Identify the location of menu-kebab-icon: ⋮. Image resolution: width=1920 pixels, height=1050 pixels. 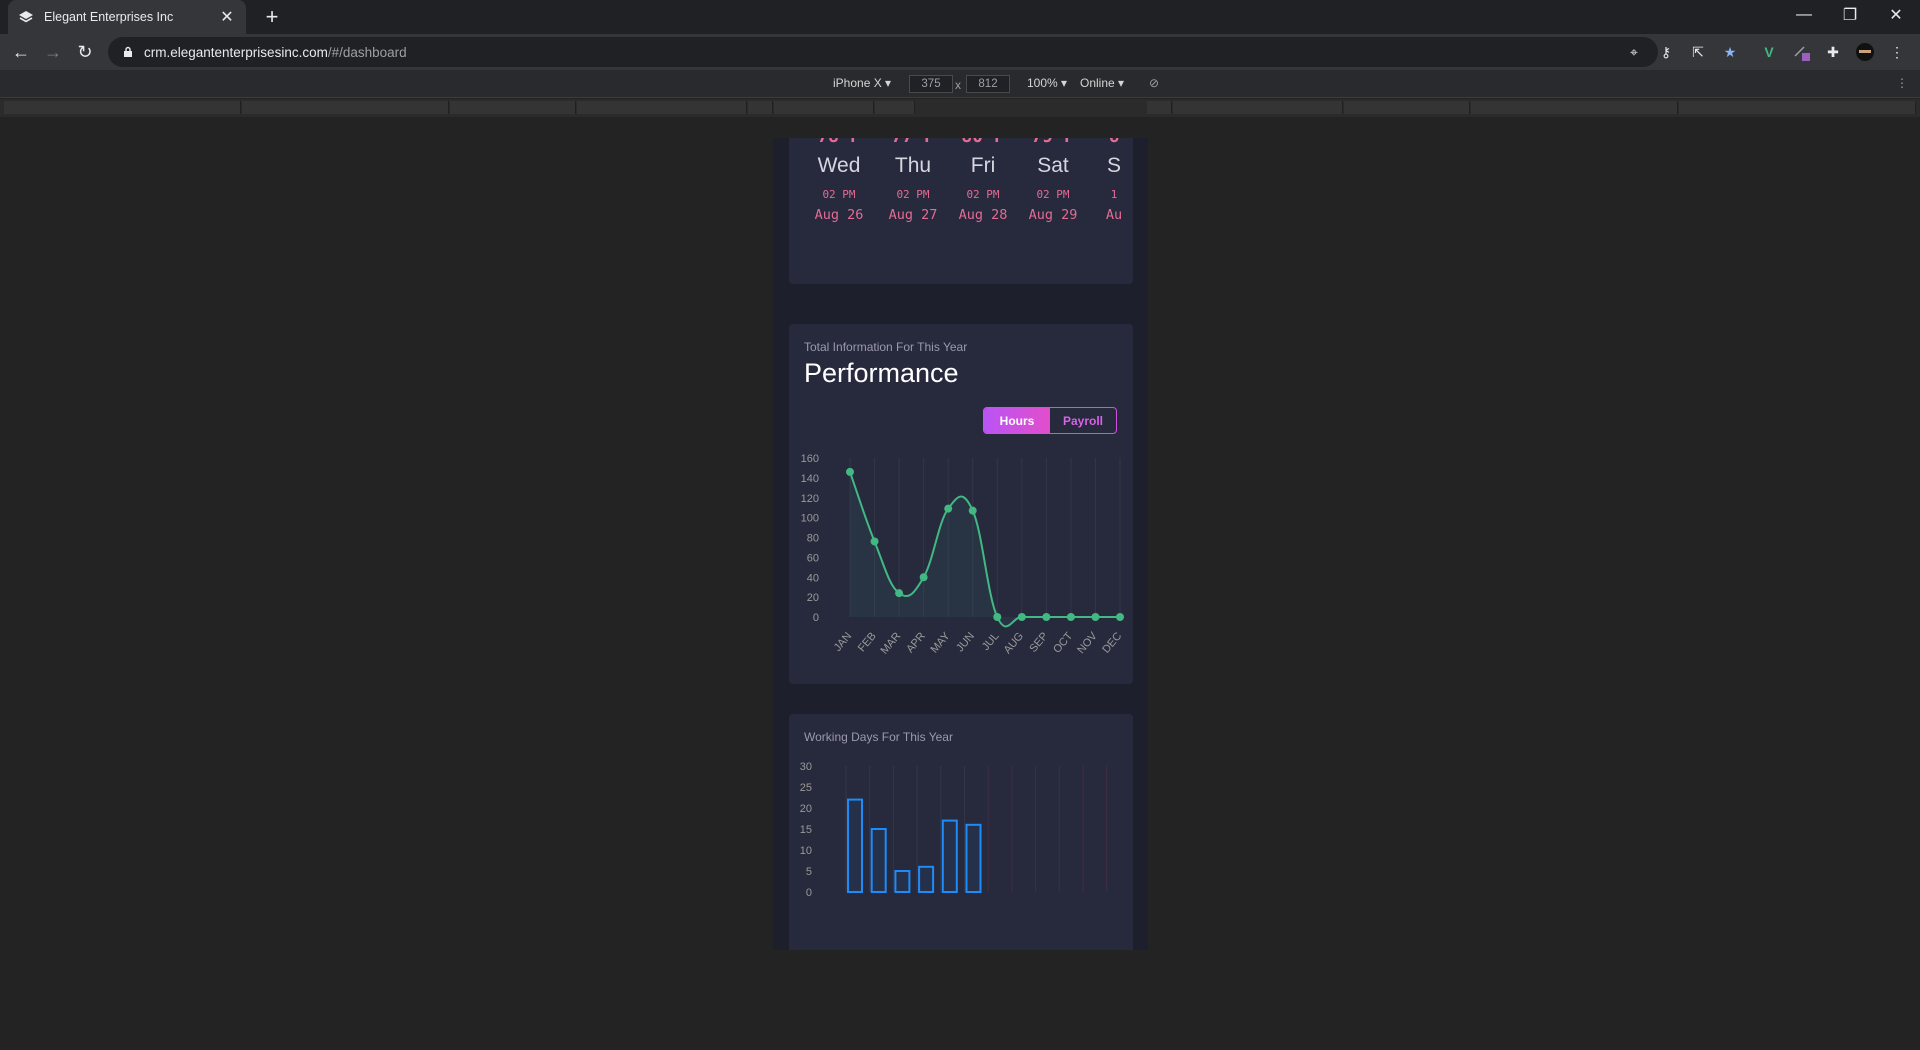
(1897, 52).